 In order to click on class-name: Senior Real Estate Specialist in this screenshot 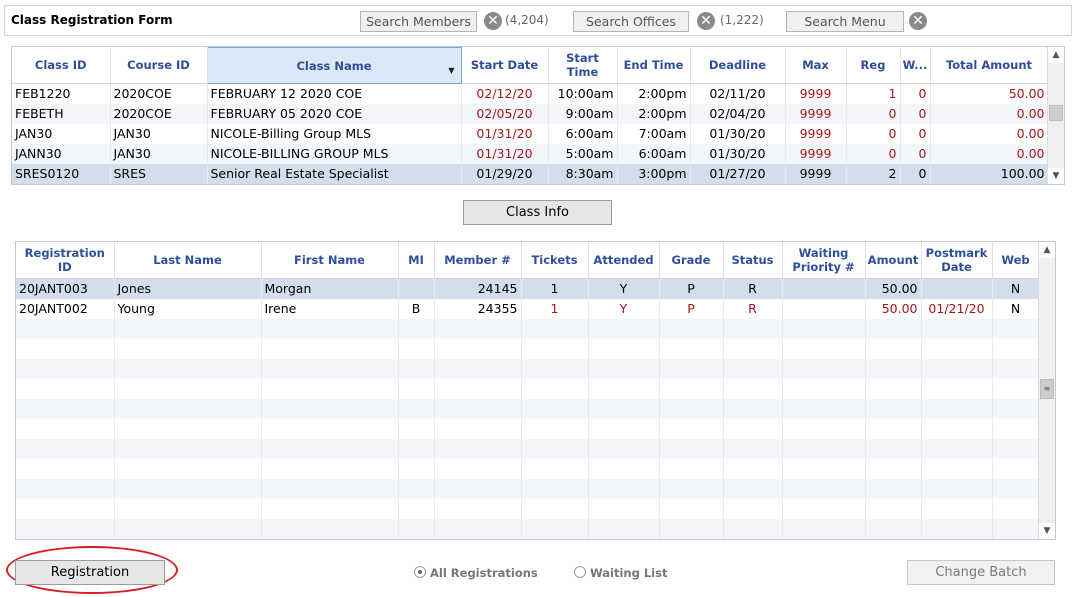, I will do `click(334, 174)`.